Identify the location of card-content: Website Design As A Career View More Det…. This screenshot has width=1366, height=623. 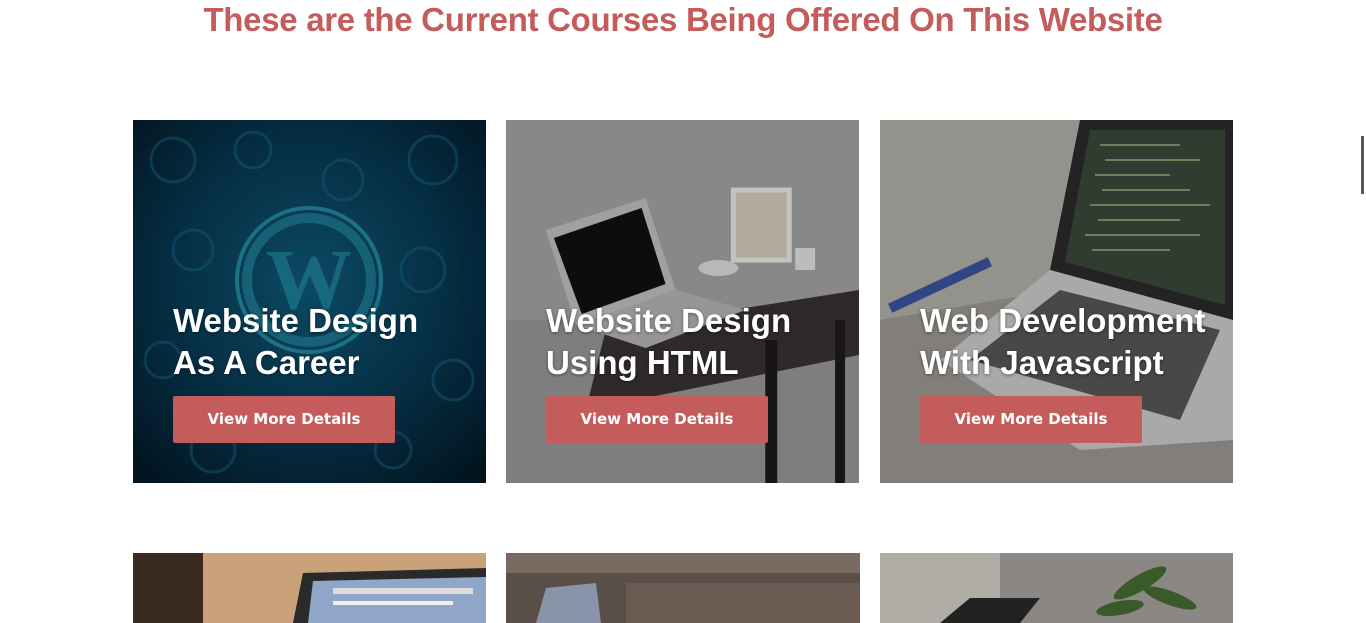
(320, 371).